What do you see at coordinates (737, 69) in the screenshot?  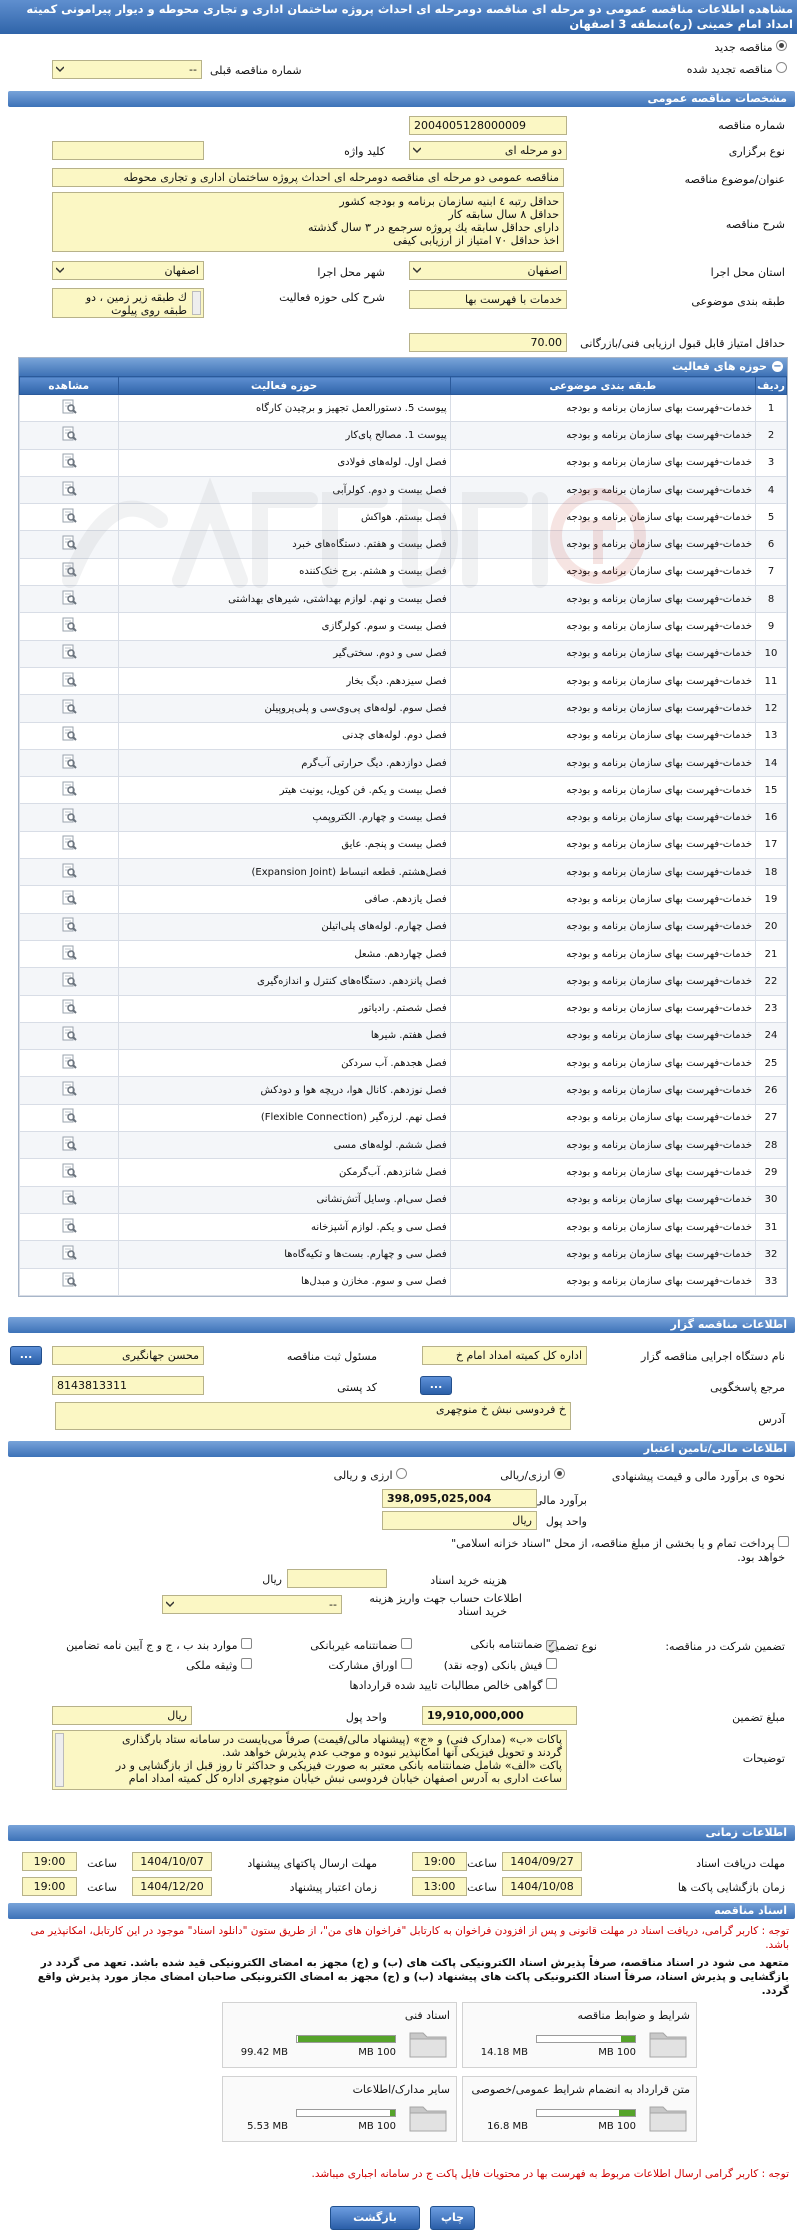 I see `radio-renewed-tender: مناقصه تجدید شده` at bounding box center [737, 69].